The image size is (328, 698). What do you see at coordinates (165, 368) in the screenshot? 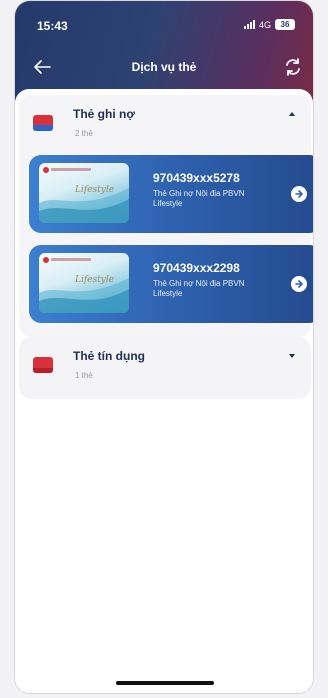
I see `credit-card-section: Thẻ tín dụng 1 thẻ` at bounding box center [165, 368].